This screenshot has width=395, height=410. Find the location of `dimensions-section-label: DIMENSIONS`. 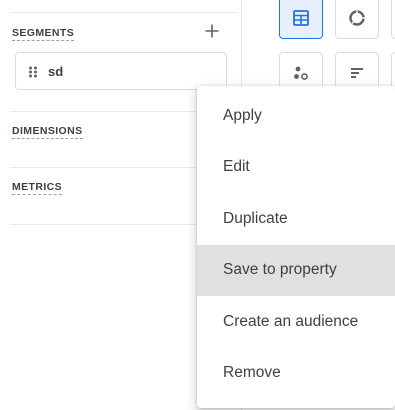

dimensions-section-label: DIMENSIONS is located at coordinates (47, 132).